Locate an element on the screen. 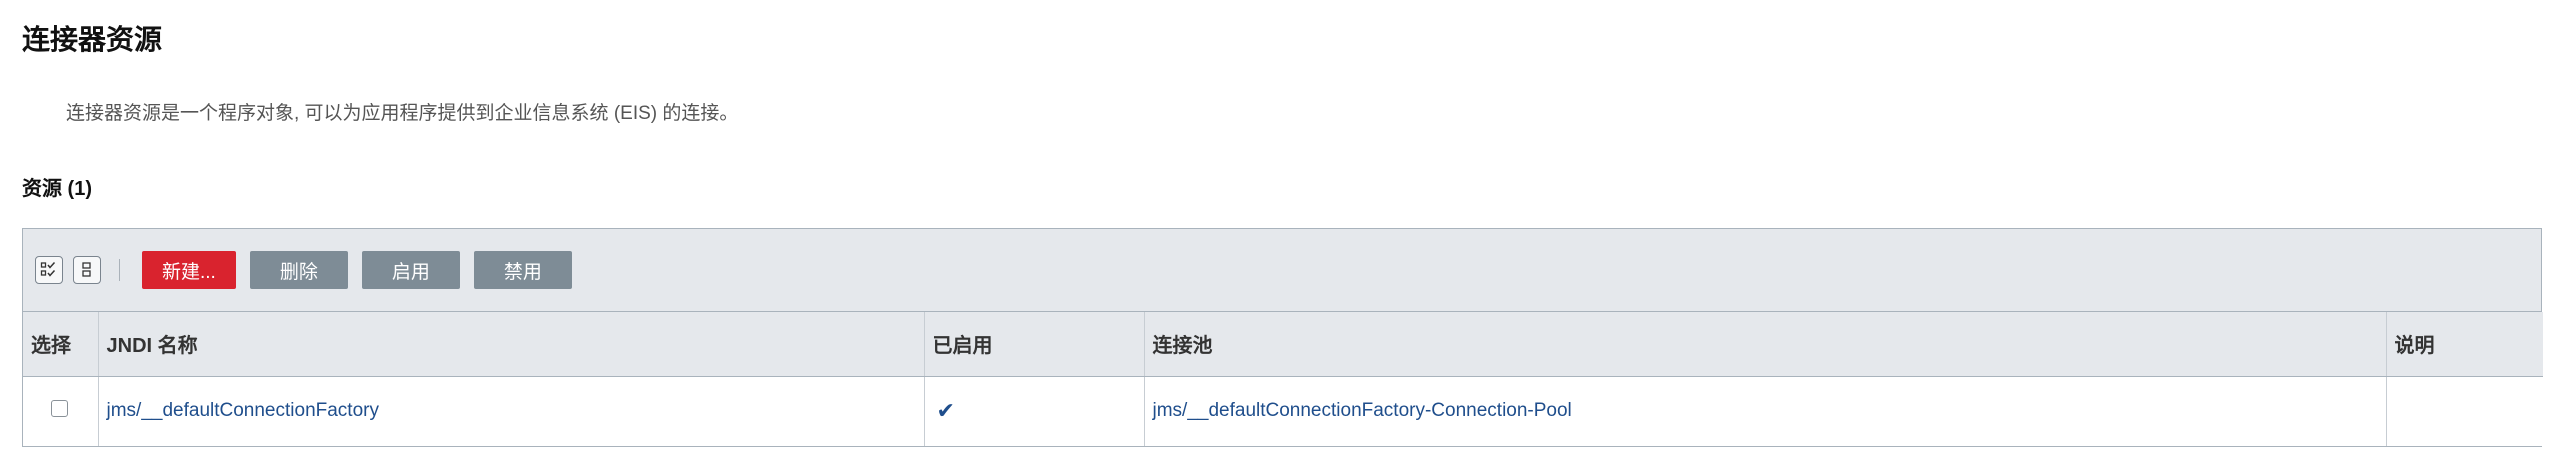  disable-button: 禁用 is located at coordinates (522, 270).